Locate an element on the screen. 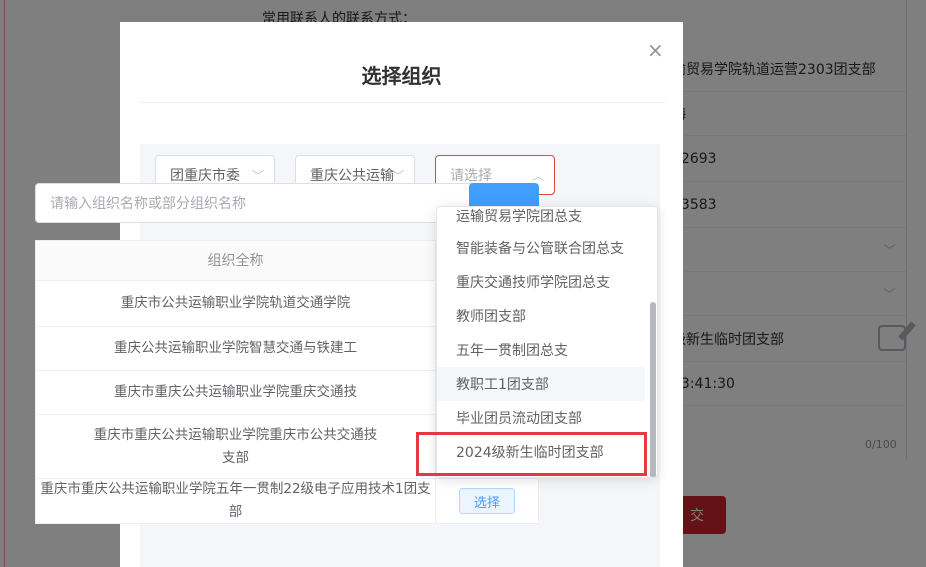 The height and width of the screenshot is (567, 926). highlight-annotation is located at coordinates (531, 454).